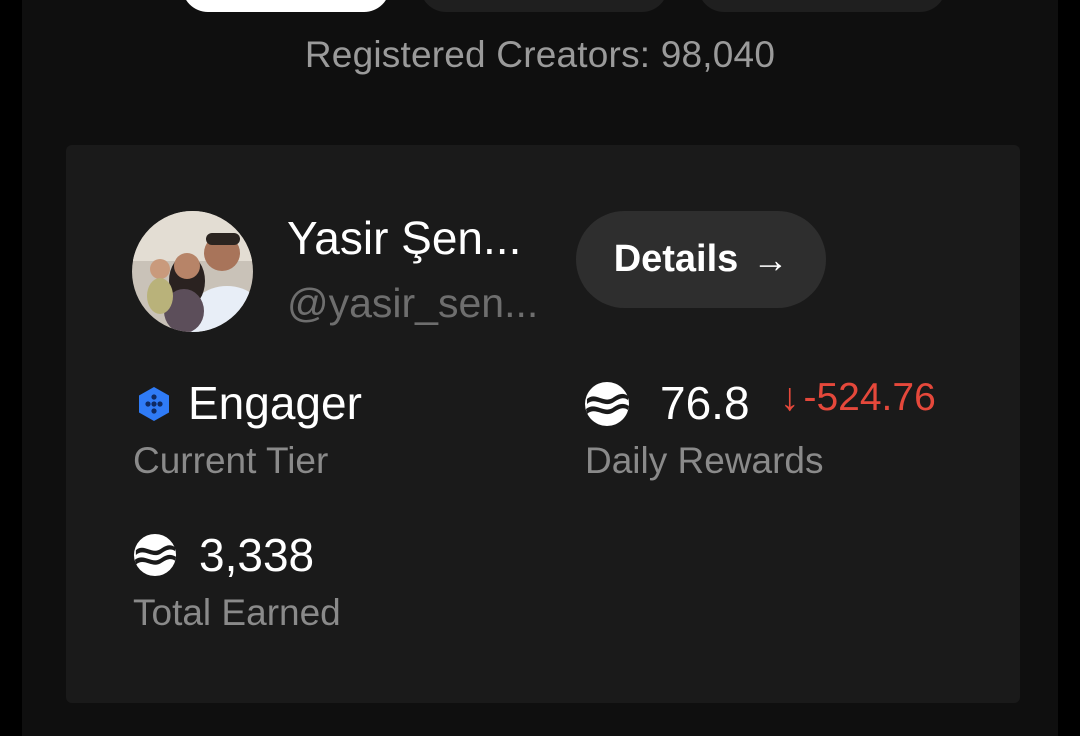 The width and height of the screenshot is (1080, 736). I want to click on daily-rewards-value: 76.8, so click(705, 403).